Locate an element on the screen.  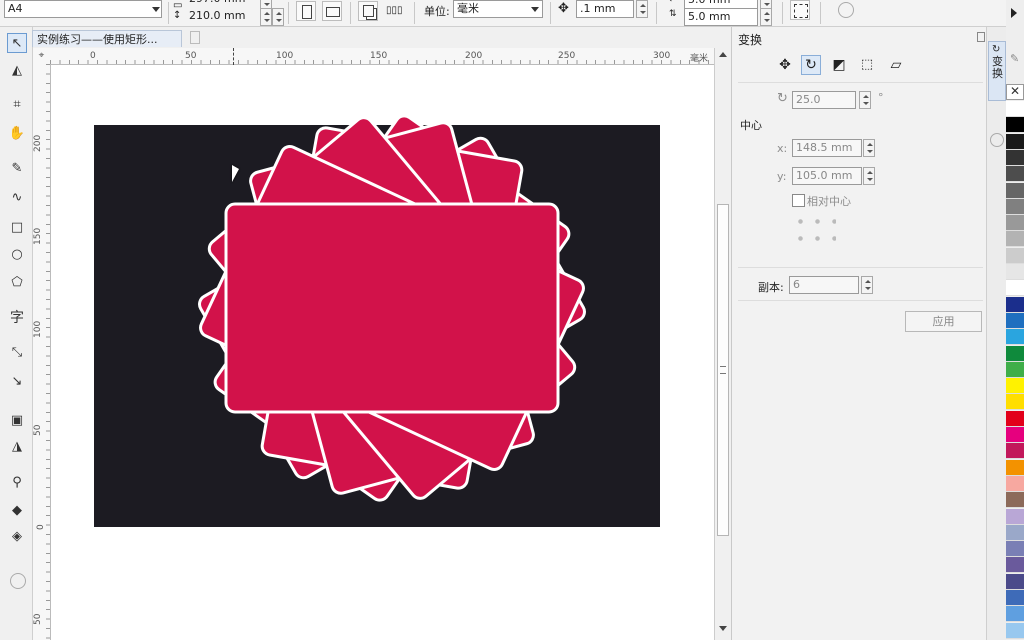
restore-icon is located at coordinates (981, 37).